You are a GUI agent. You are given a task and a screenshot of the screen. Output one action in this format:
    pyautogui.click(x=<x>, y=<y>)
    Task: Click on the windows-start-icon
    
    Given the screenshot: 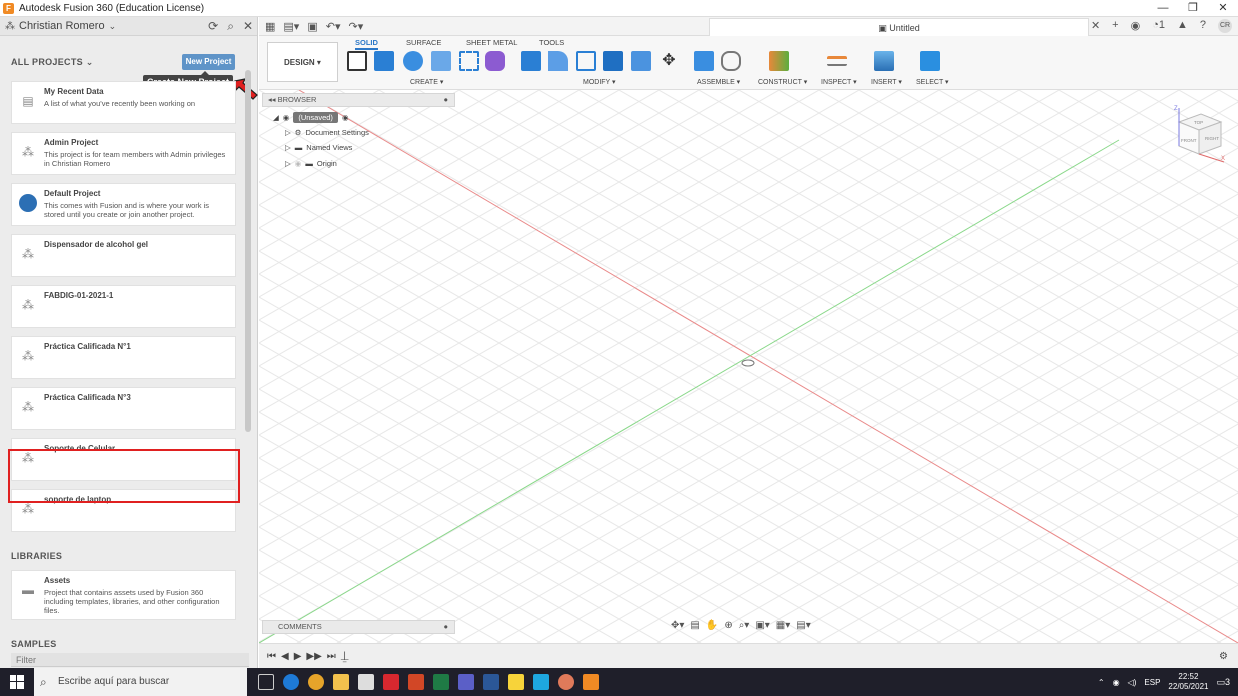 What is the action you would take?
    pyautogui.click(x=17, y=682)
    